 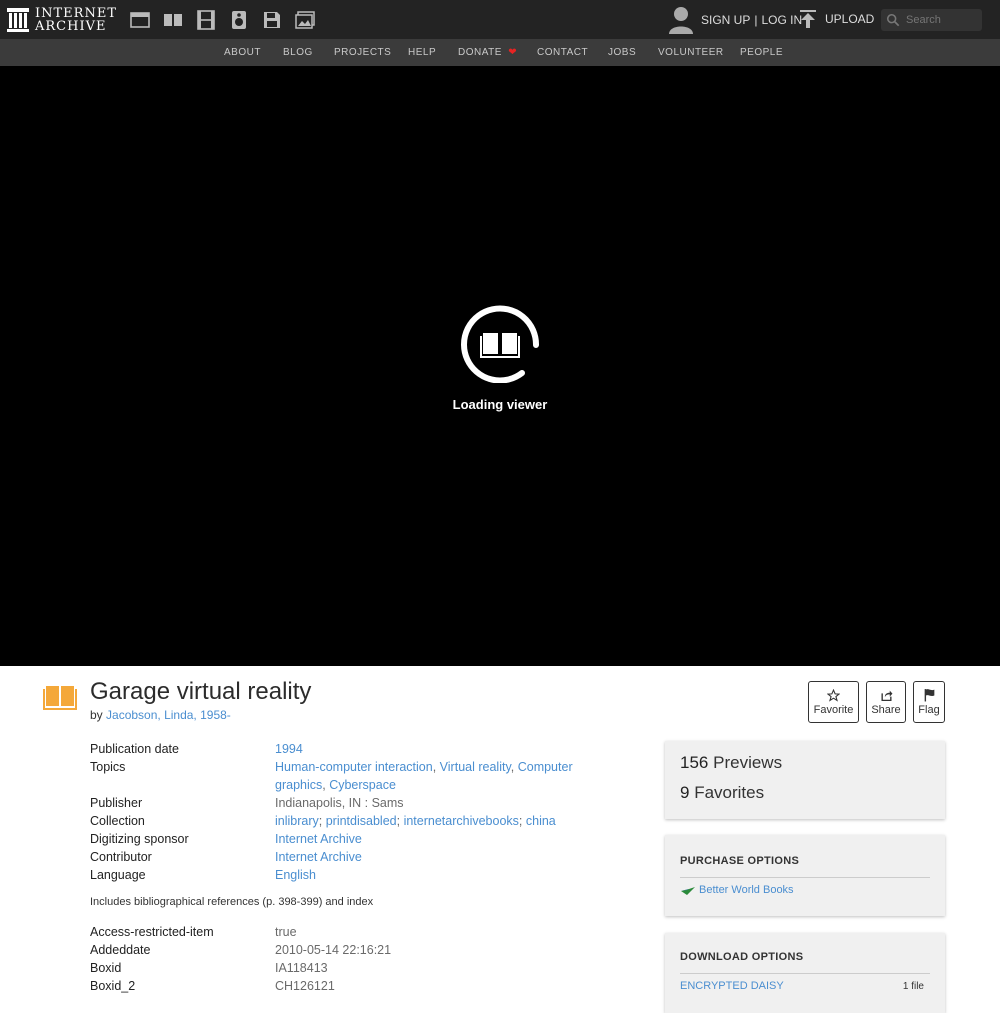 I want to click on access-value: true, so click(x=286, y=932).